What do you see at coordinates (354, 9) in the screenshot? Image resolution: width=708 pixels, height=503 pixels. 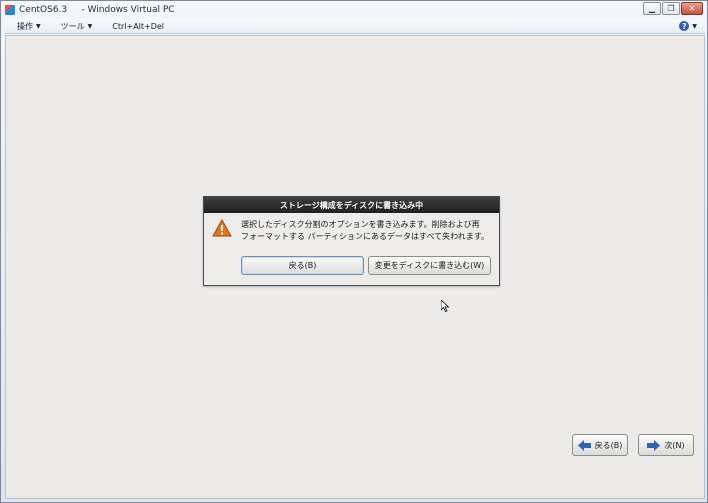 I see `title-bar: CentOS6.3 - Windows Virtual PC ▁ ❐ ✕` at bounding box center [354, 9].